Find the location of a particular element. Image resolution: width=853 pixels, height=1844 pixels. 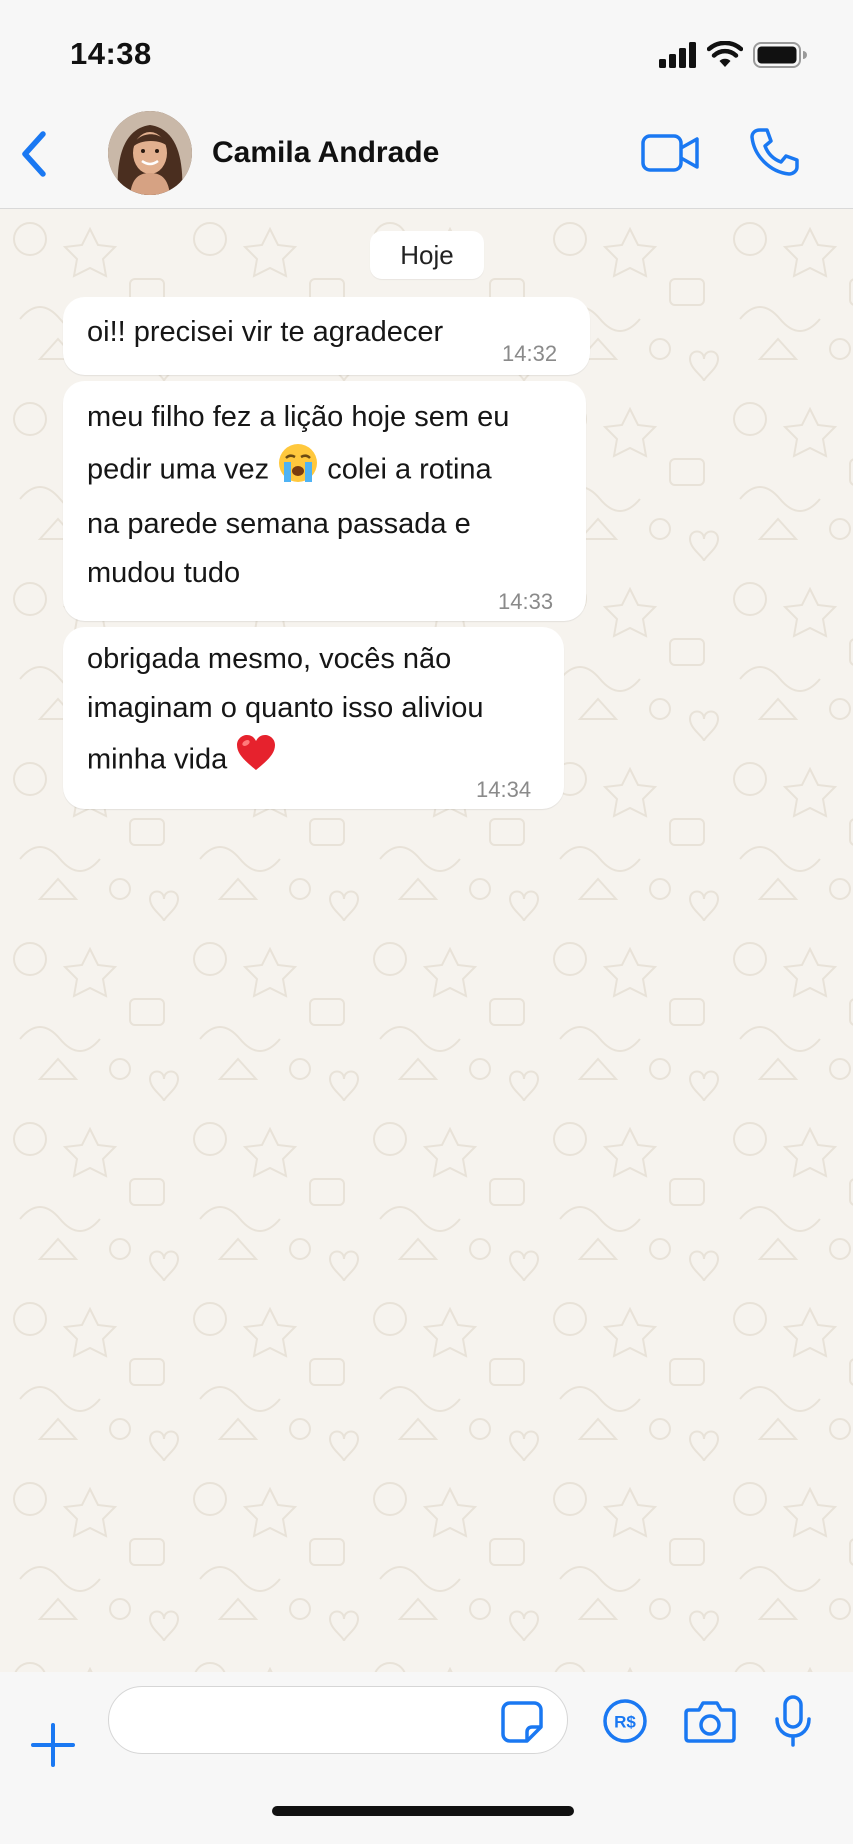

home-indicator is located at coordinates (423, 1811).